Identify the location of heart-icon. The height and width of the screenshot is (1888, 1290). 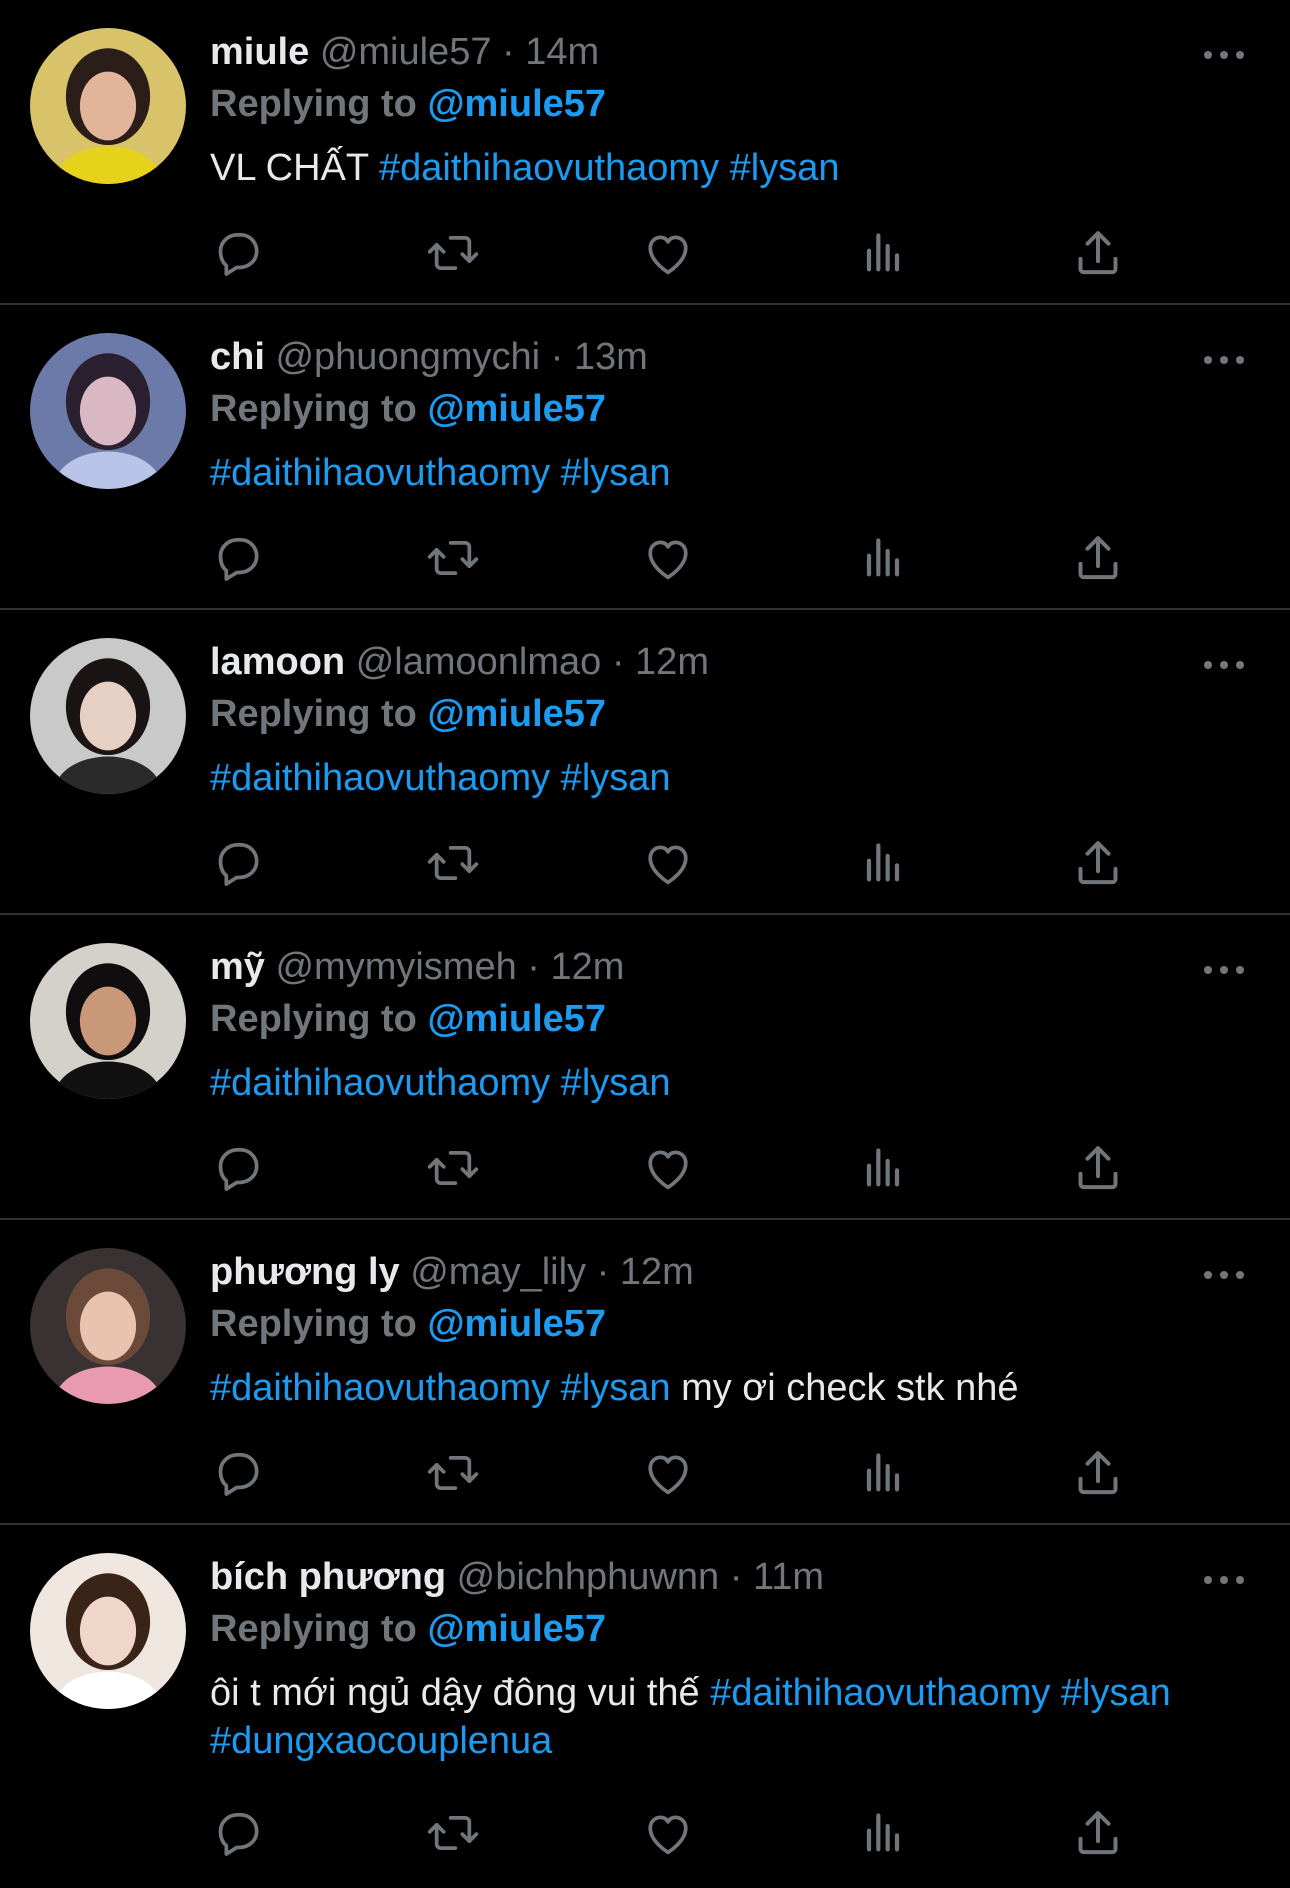
(668, 1170).